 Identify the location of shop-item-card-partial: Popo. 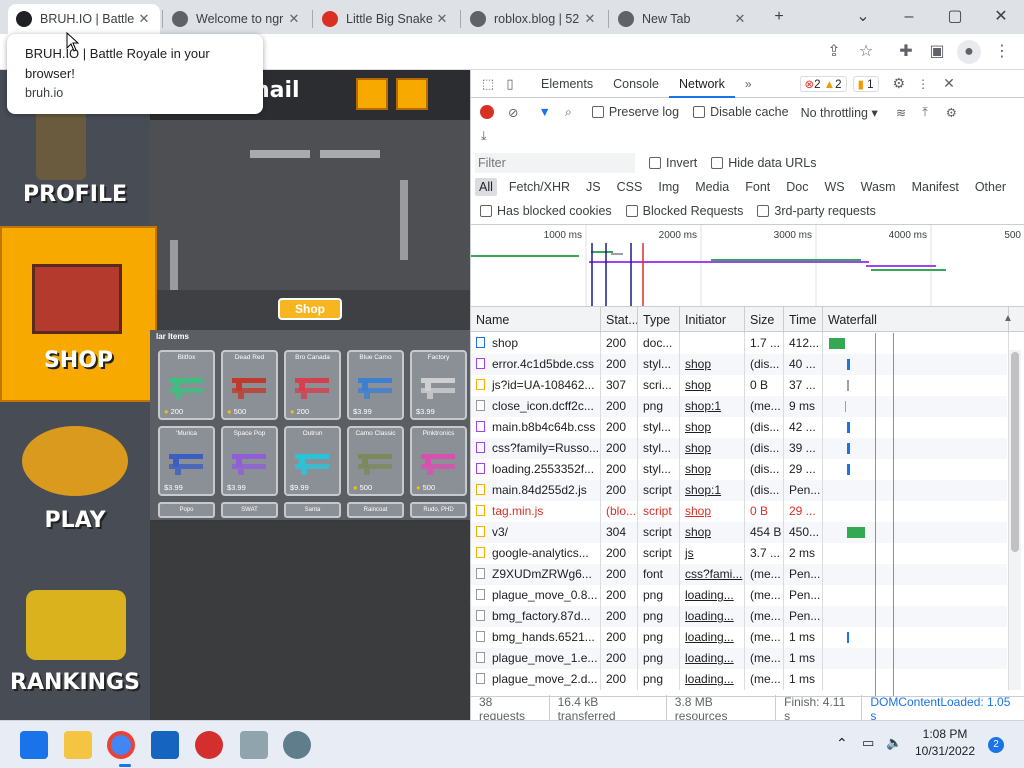
(186, 510).